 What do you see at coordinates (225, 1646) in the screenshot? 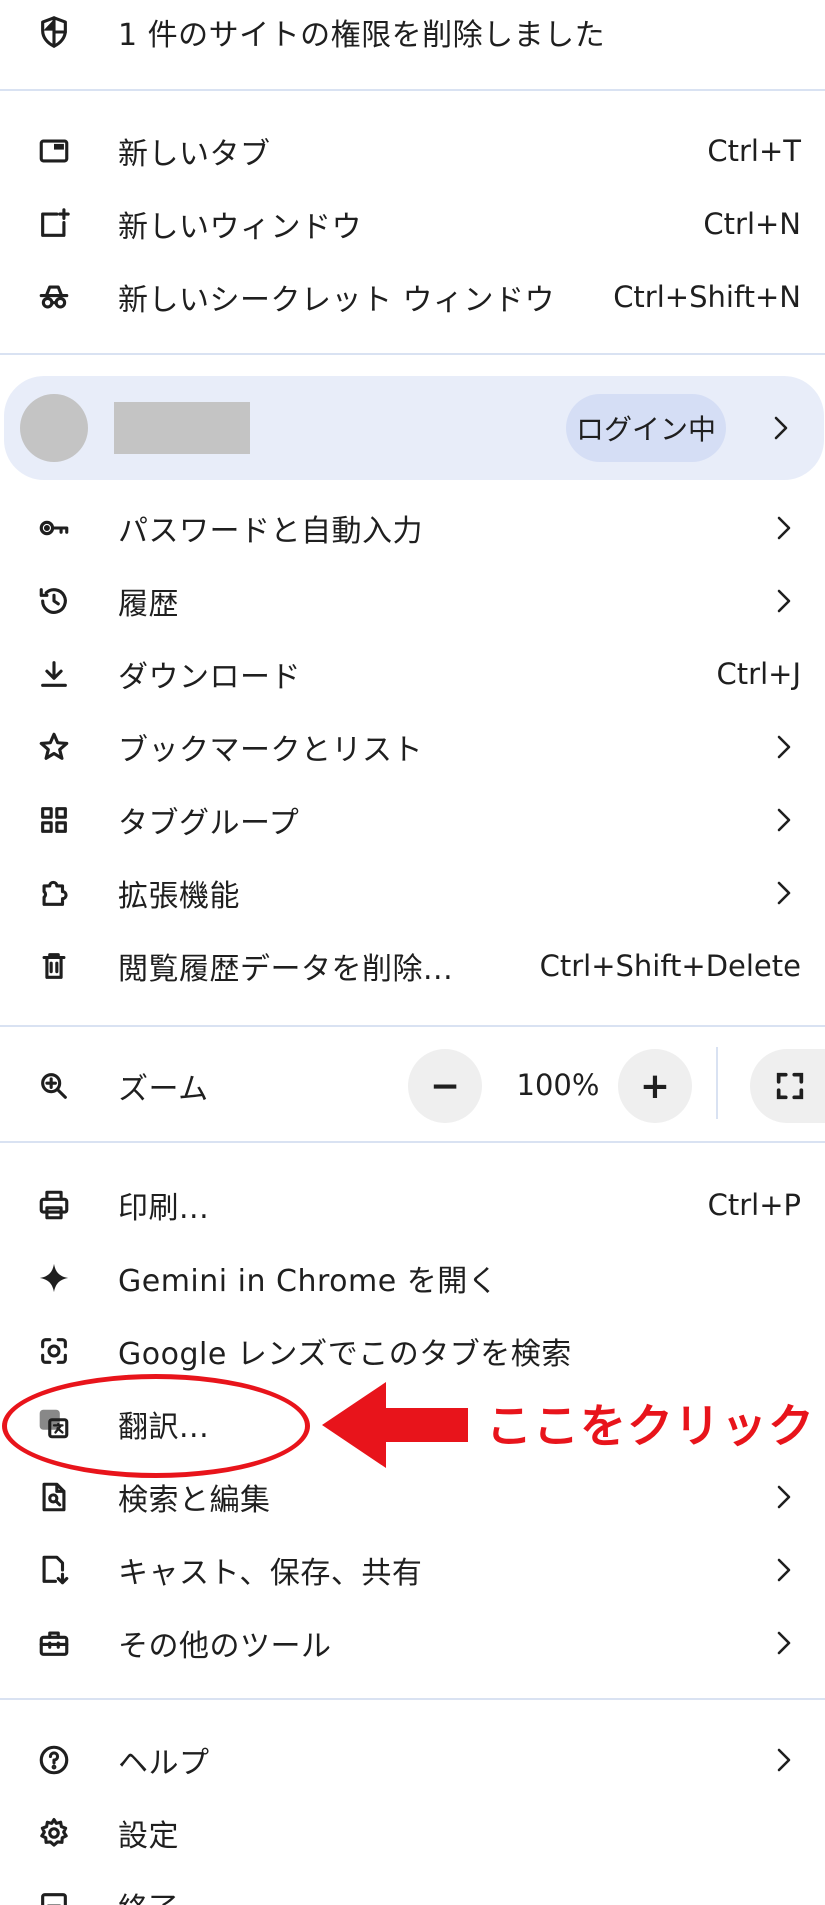
I see `menu-item-label: その他のツール` at bounding box center [225, 1646].